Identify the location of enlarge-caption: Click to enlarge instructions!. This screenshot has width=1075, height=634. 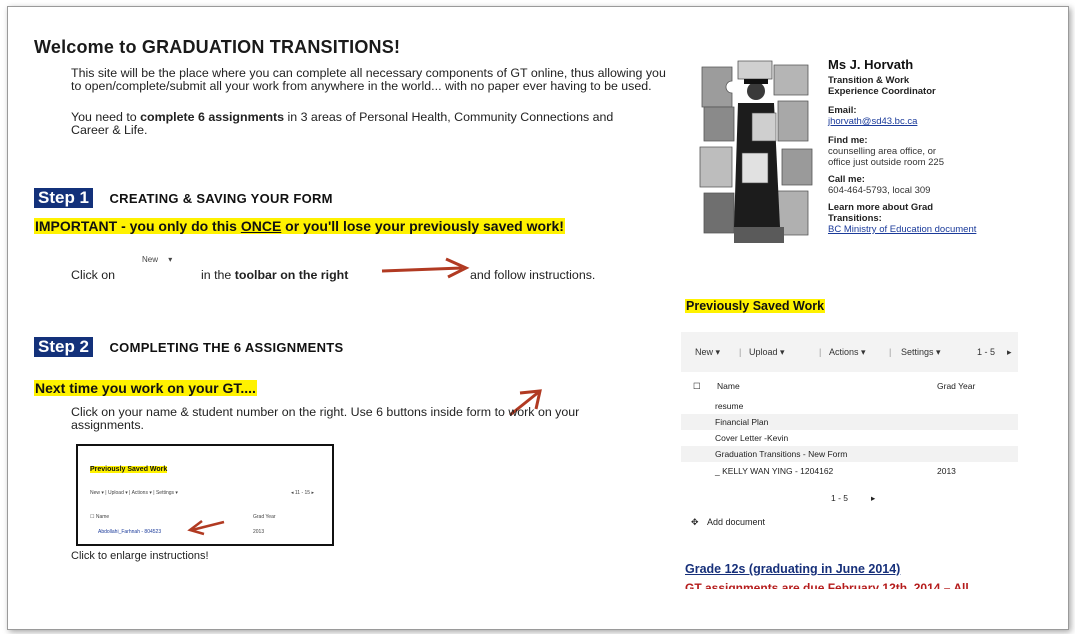
(140, 556).